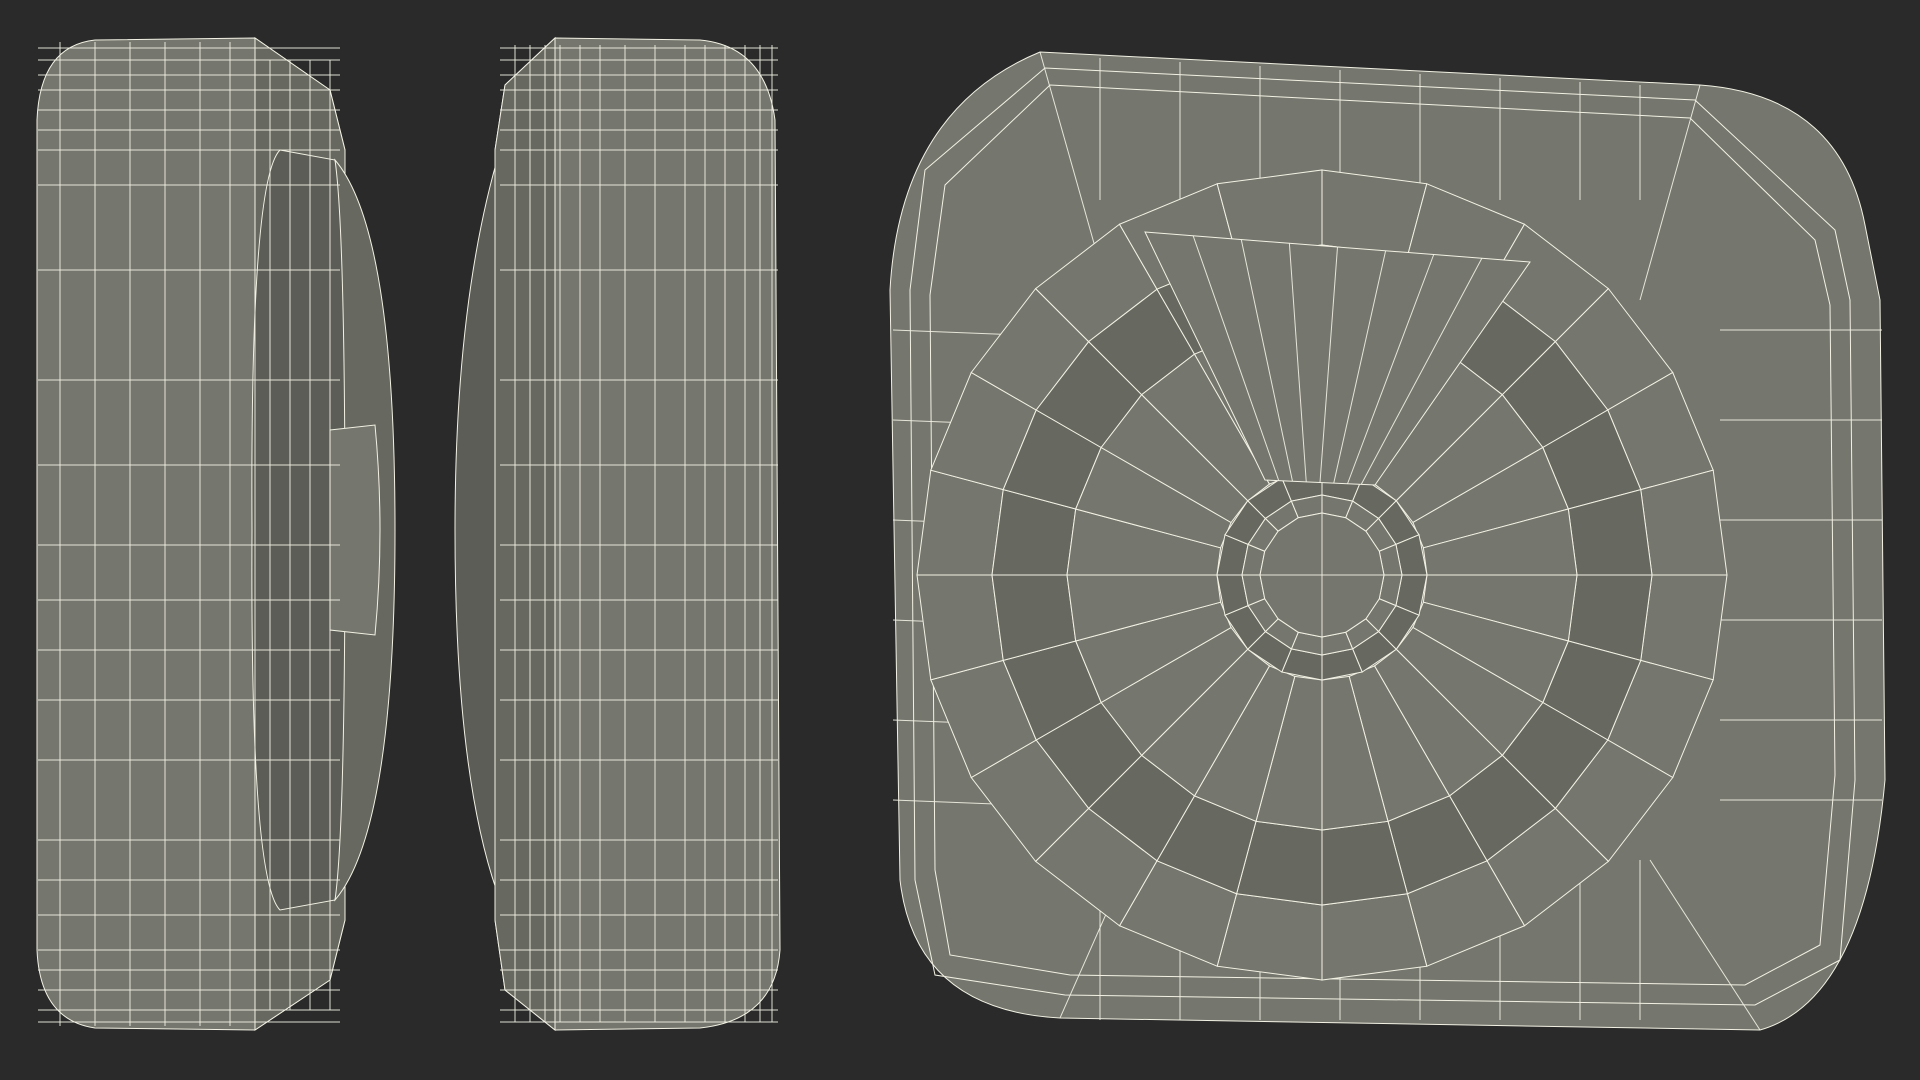 The image size is (1920, 1080). I want to click on left-hub, so click(355, 530).